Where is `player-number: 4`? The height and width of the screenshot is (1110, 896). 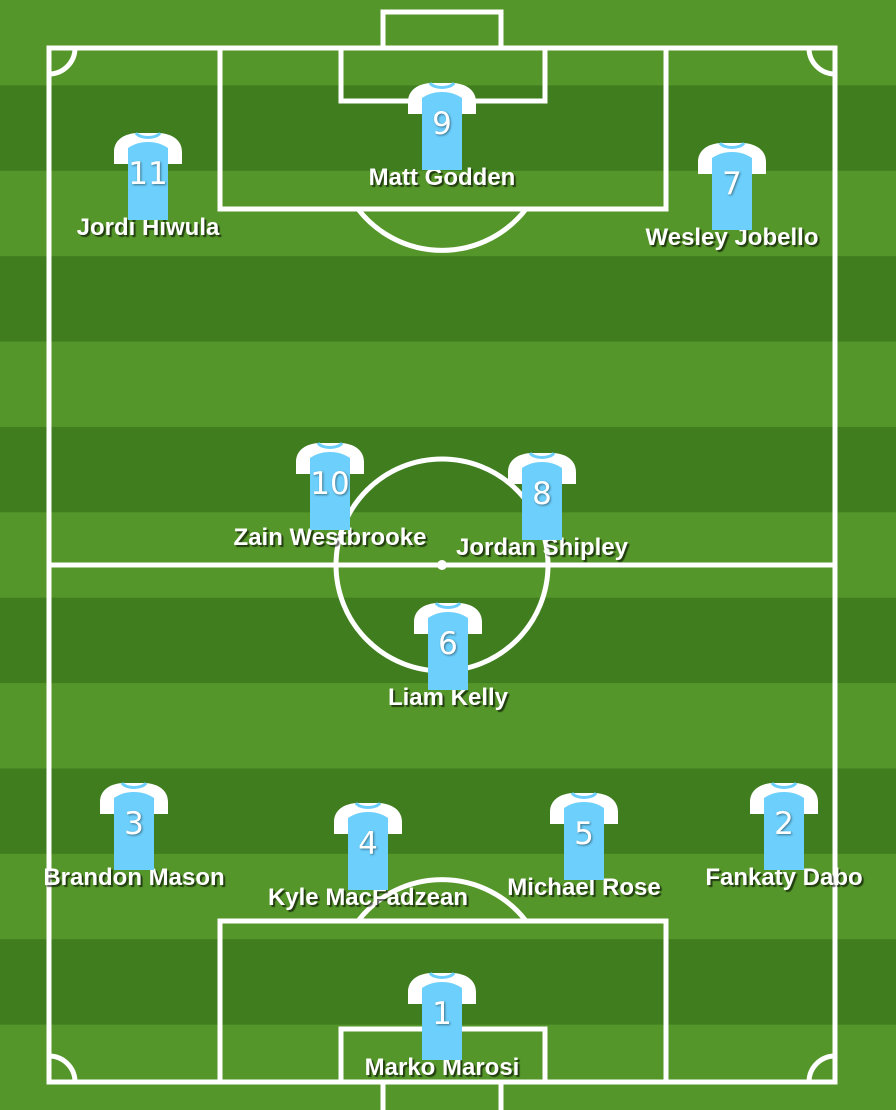
player-number: 4 is located at coordinates (368, 844).